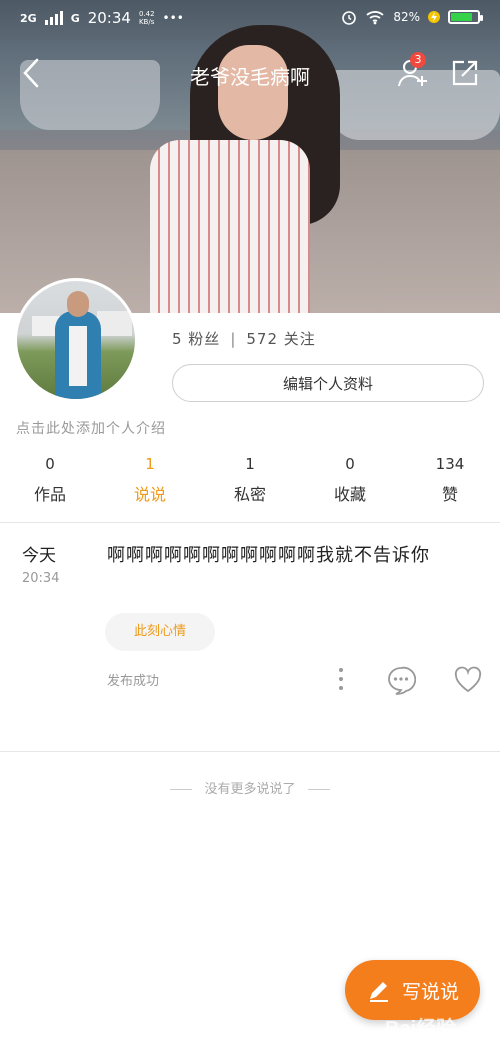  Describe the element at coordinates (250, 18) in the screenshot. I see `status-bar: 2G G 20:34 0.42 KB/s ••• 82%` at that location.